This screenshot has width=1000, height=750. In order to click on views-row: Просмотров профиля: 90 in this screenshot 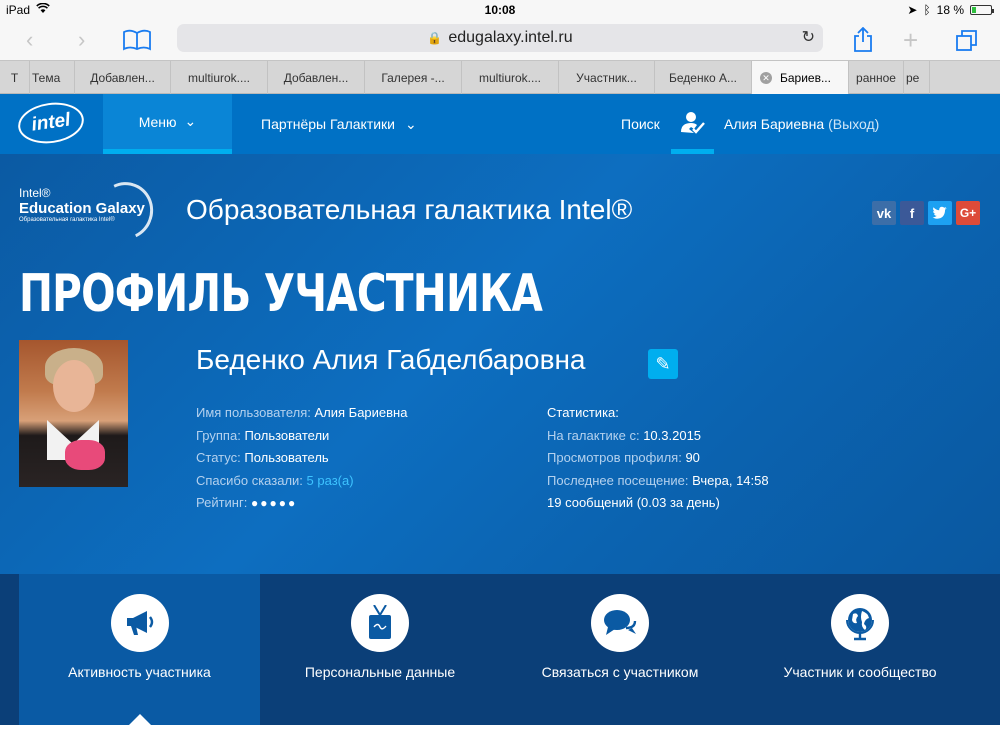, I will do `click(658, 458)`.